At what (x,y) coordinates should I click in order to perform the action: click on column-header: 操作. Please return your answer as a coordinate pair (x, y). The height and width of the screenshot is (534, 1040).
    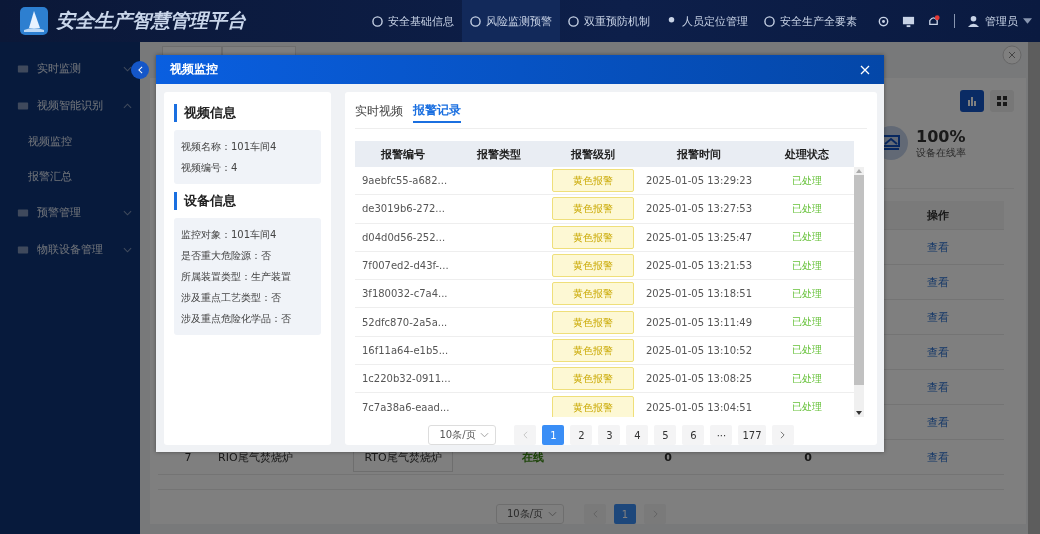
    Looking at the image, I should click on (938, 215).